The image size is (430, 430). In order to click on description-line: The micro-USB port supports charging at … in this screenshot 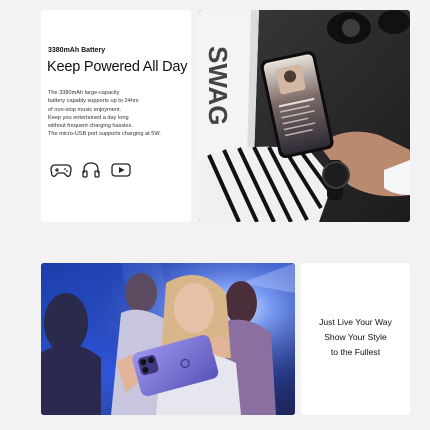, I will do `click(104, 134)`.